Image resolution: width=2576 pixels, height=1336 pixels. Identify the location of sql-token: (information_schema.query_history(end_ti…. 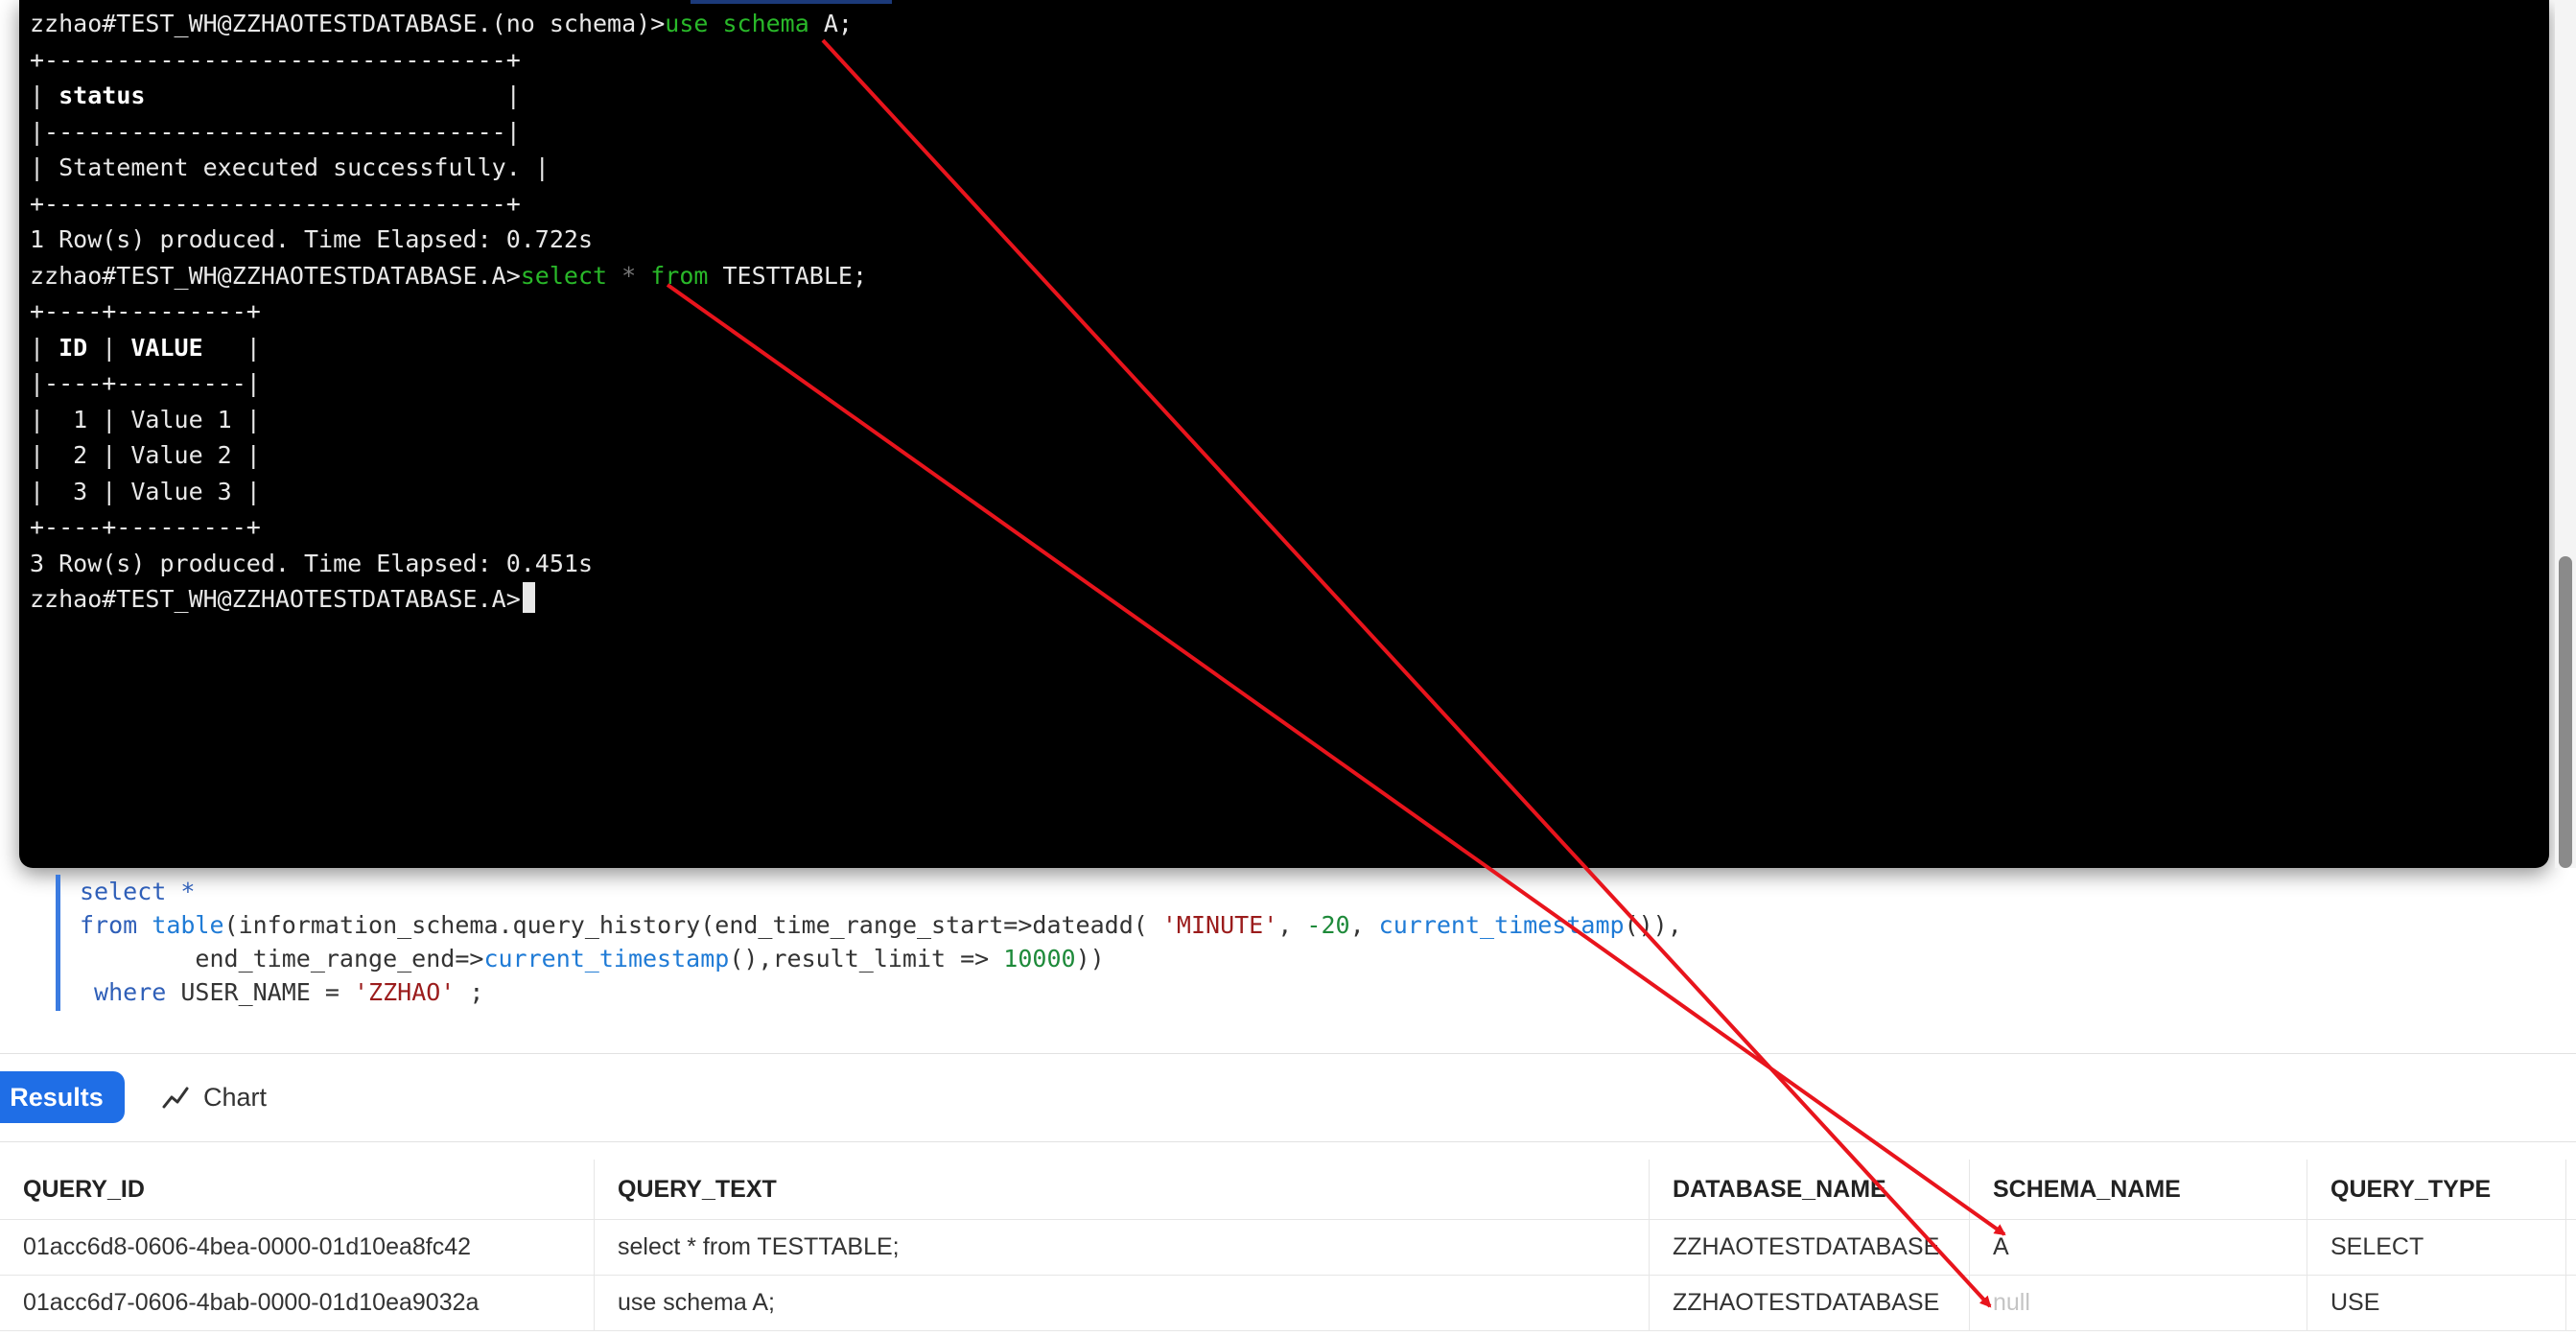
(692, 925).